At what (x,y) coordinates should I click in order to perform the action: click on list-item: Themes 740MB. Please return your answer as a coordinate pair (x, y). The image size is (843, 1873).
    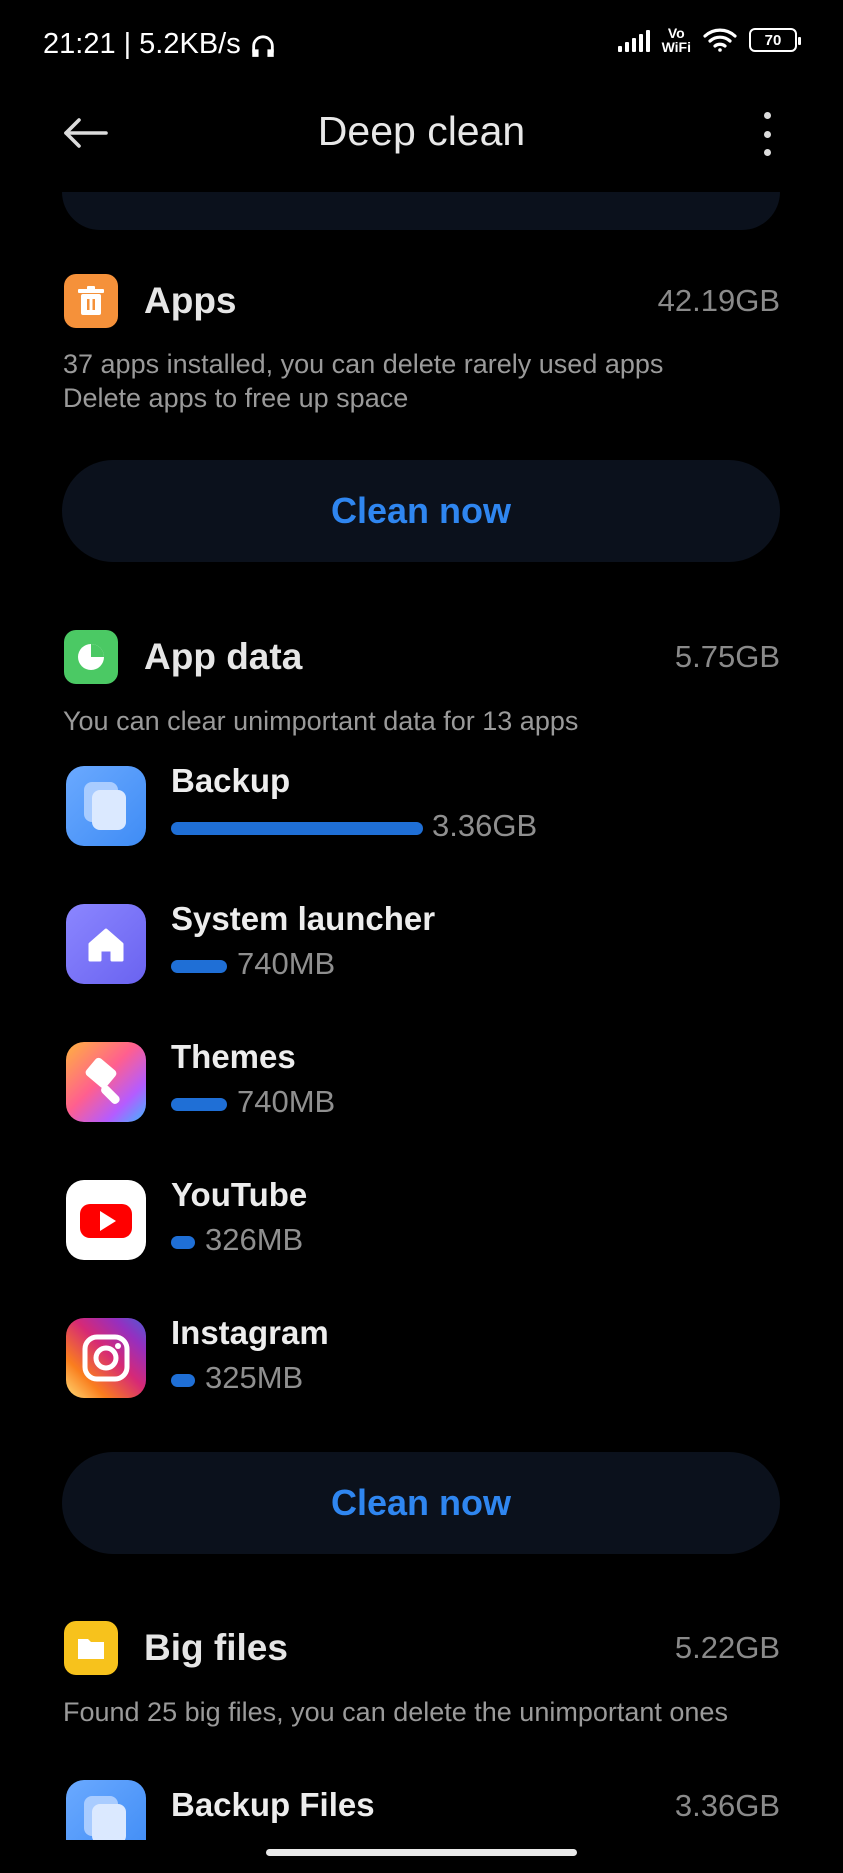
    Looking at the image, I should click on (422, 1082).